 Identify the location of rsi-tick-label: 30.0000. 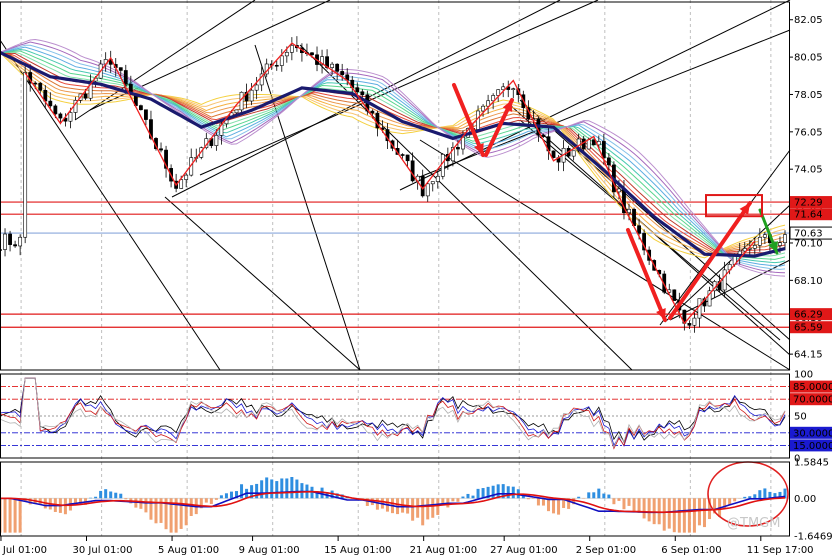
(812, 433).